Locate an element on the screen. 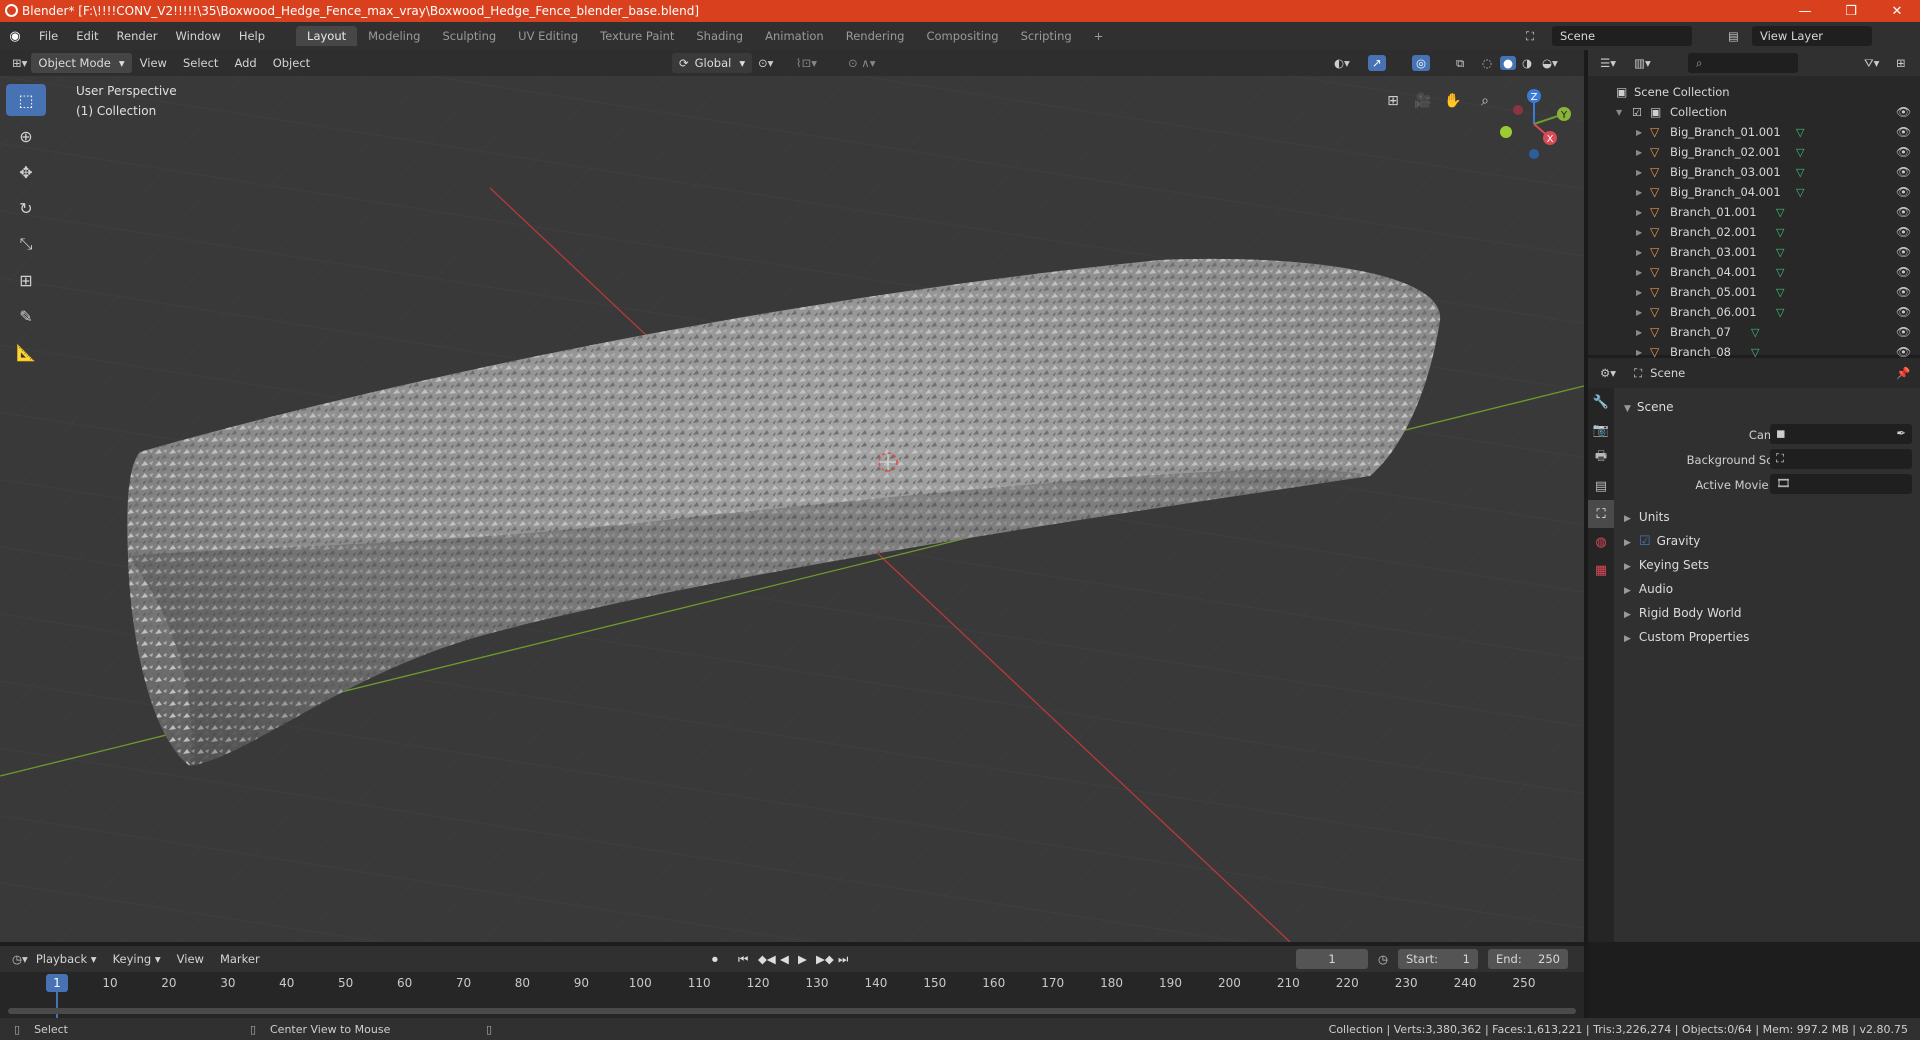 The height and width of the screenshot is (1040, 1920). rendered-shading-icon: ◒▾ is located at coordinates (1550, 63).